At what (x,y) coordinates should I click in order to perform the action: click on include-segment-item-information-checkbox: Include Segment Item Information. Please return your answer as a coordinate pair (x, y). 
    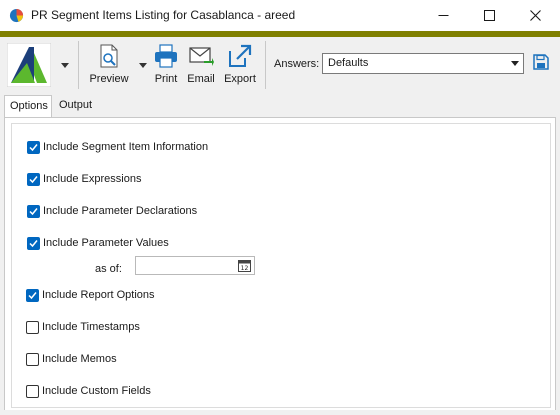
    Looking at the image, I should click on (117, 147).